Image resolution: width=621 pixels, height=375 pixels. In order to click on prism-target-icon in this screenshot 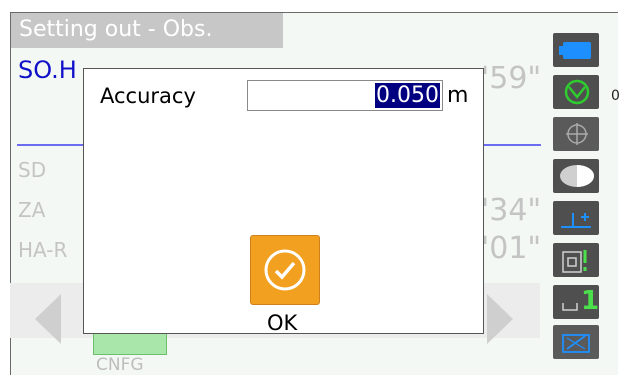, I will do `click(577, 92)`.